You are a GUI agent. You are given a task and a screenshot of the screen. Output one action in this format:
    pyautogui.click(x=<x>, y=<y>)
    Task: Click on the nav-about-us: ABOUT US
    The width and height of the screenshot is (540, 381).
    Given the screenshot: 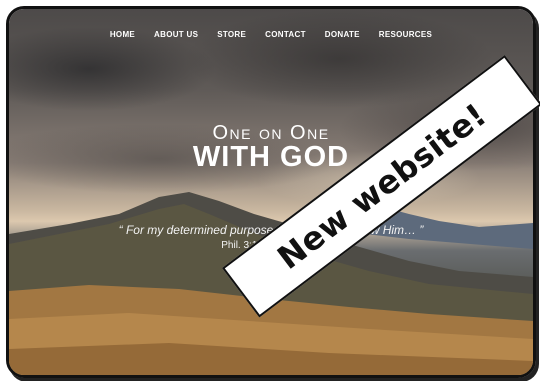 What is the action you would take?
    pyautogui.click(x=176, y=34)
    